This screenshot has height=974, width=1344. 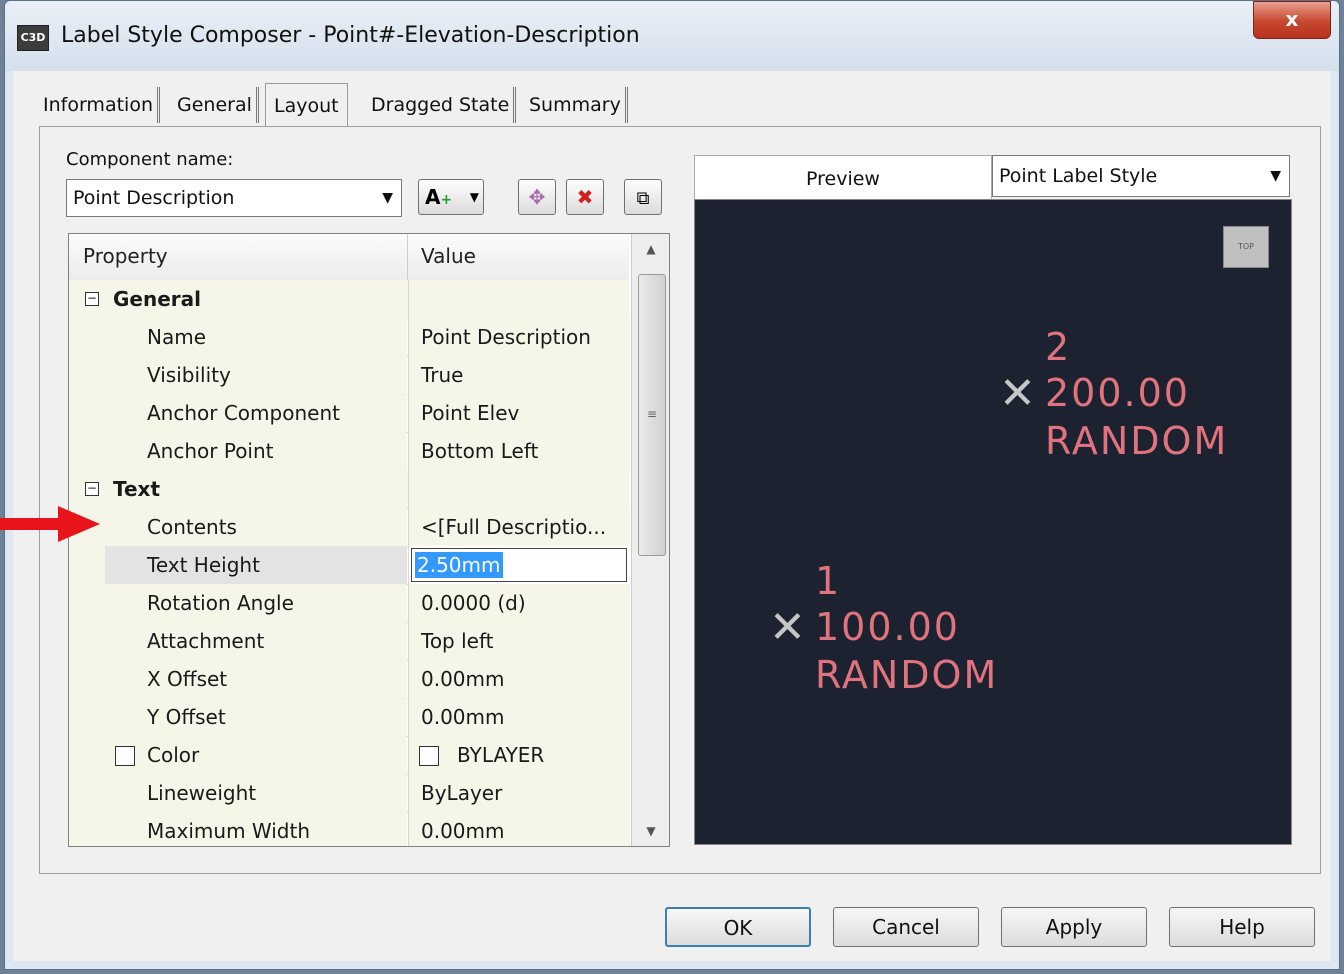 What do you see at coordinates (650, 831) in the screenshot?
I see `scroll-down-arrow-icon: ▼` at bounding box center [650, 831].